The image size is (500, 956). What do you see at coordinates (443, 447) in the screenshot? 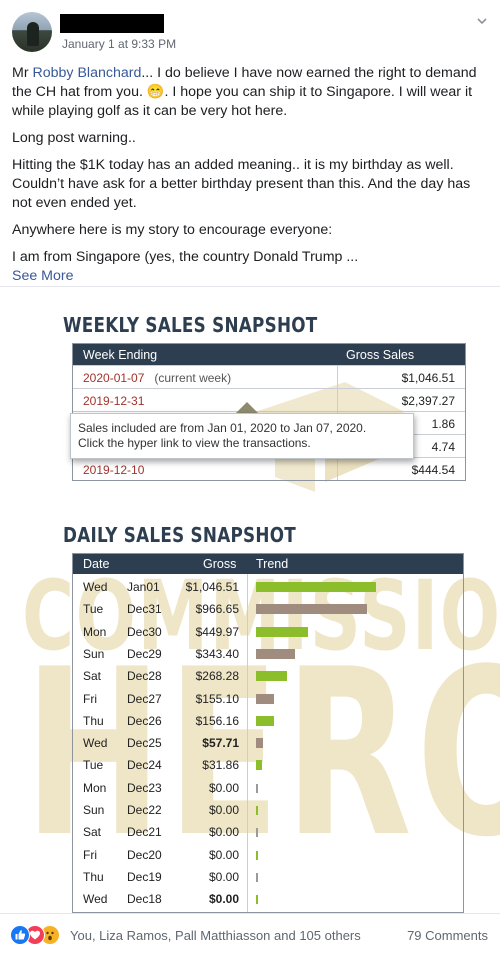
I see `gross-sales-value: 4.74` at bounding box center [443, 447].